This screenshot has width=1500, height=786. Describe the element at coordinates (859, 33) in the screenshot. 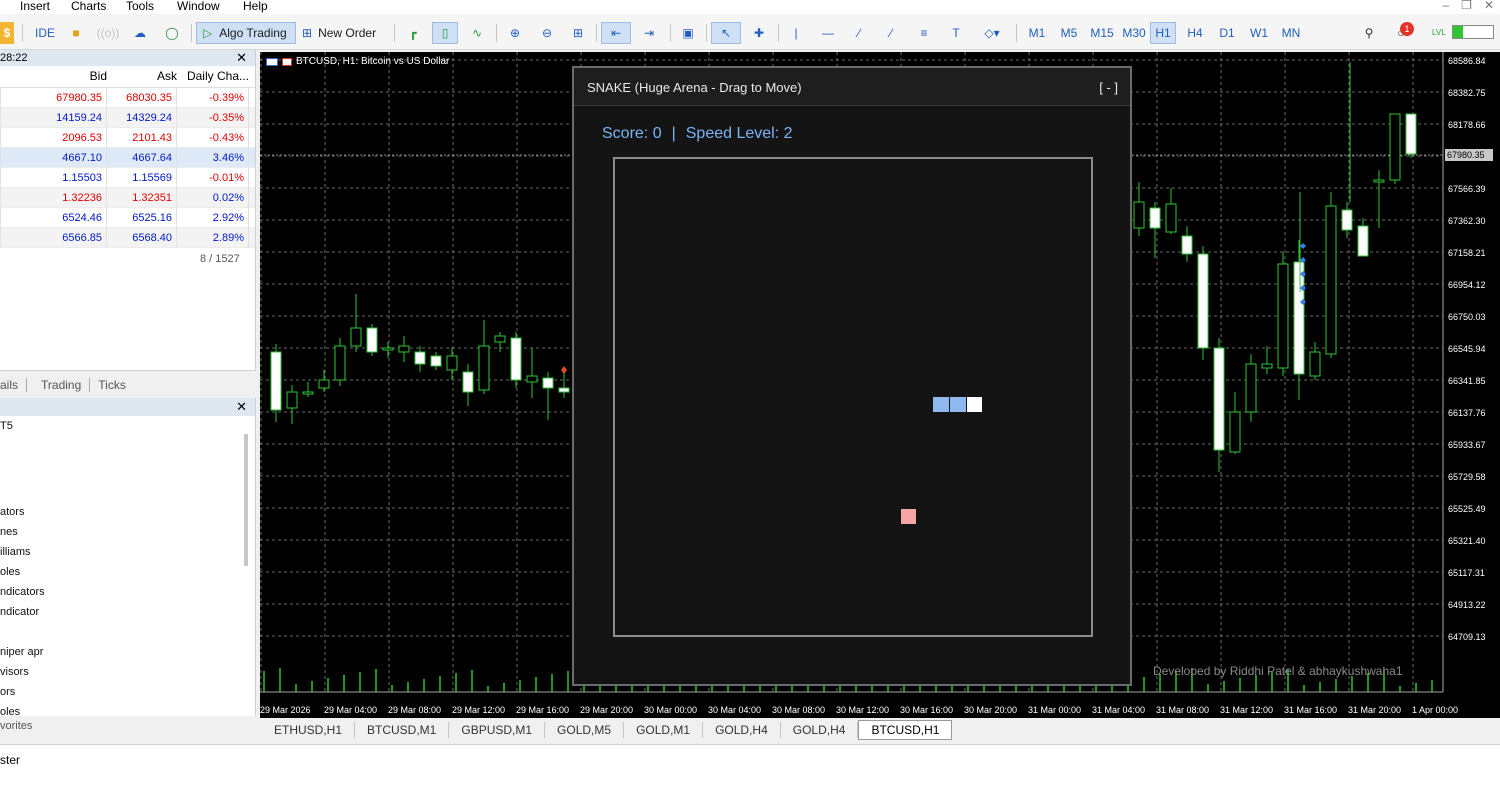

I see `trendline-icon: ∕` at that location.